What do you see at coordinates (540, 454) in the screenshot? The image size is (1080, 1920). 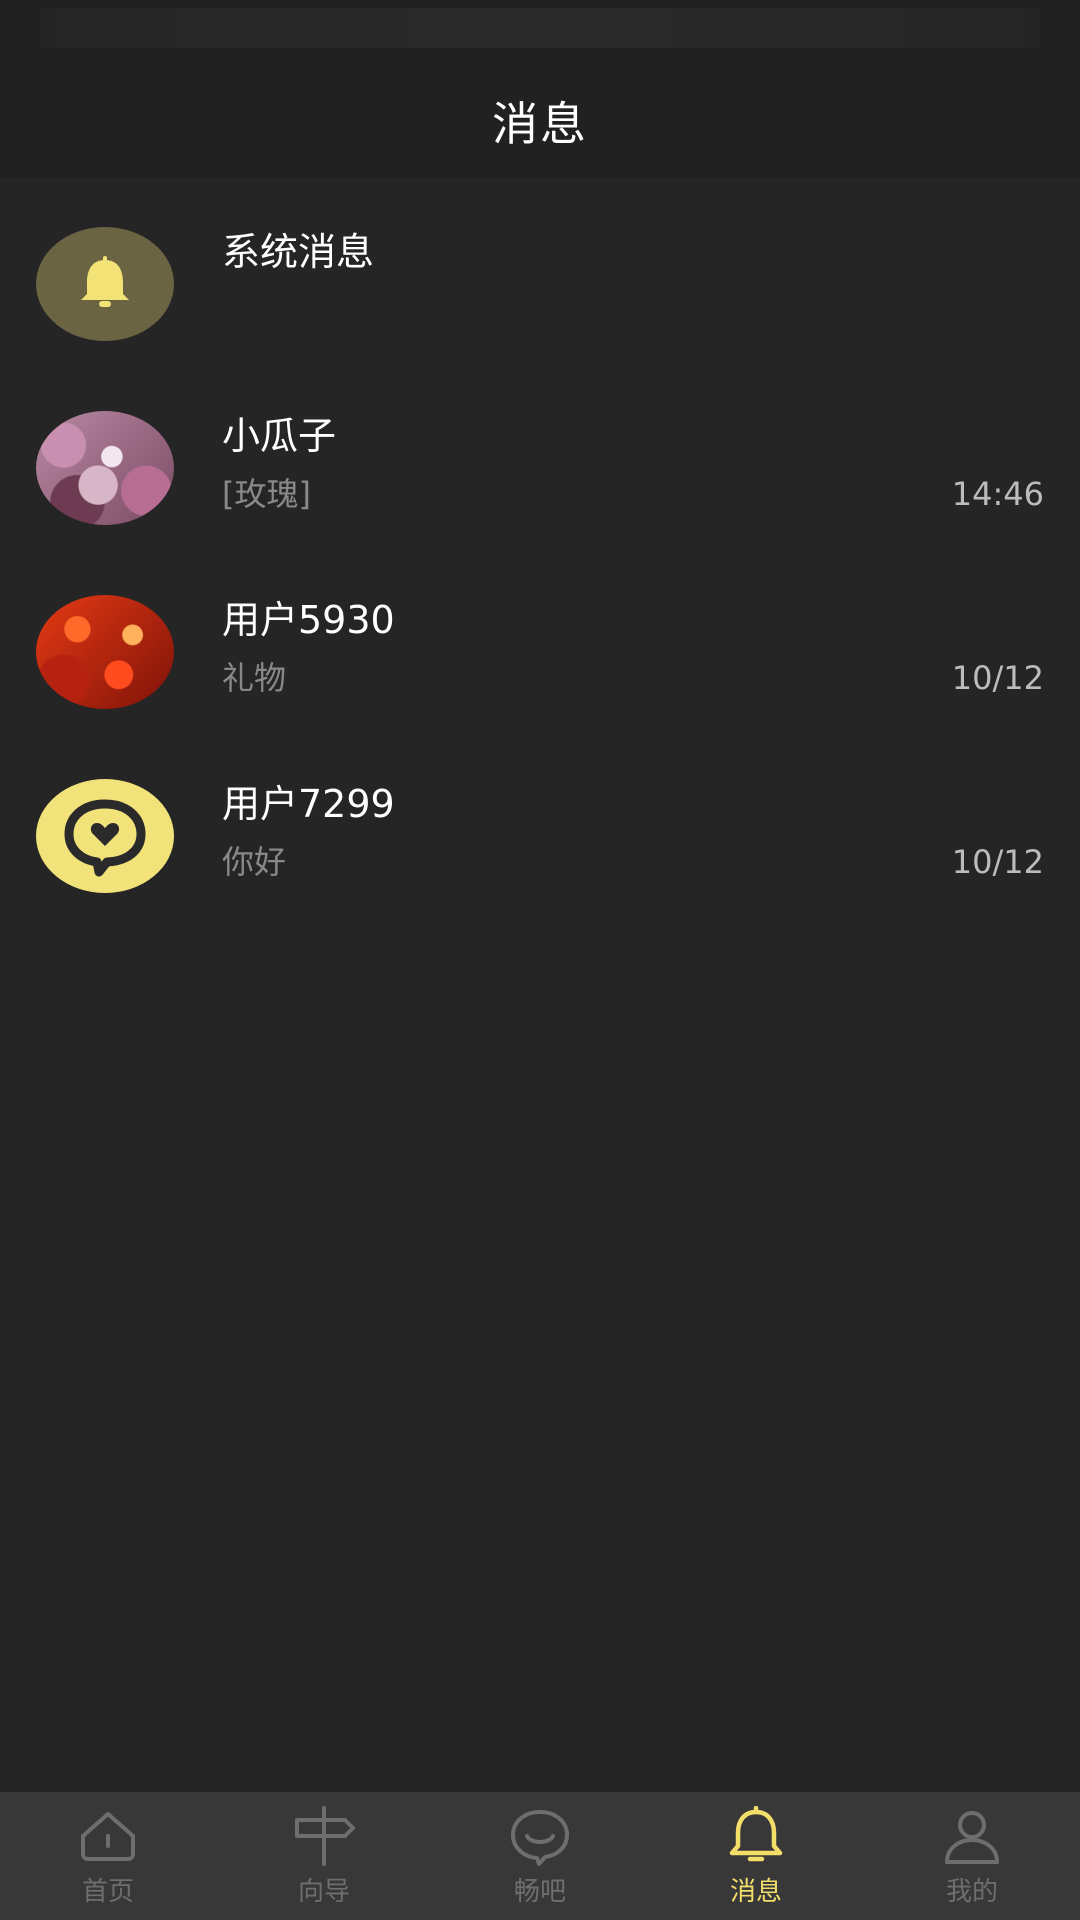 I see `conversation-item-xiaoguazi: 小瓜子 [玫瑰] 14:46` at bounding box center [540, 454].